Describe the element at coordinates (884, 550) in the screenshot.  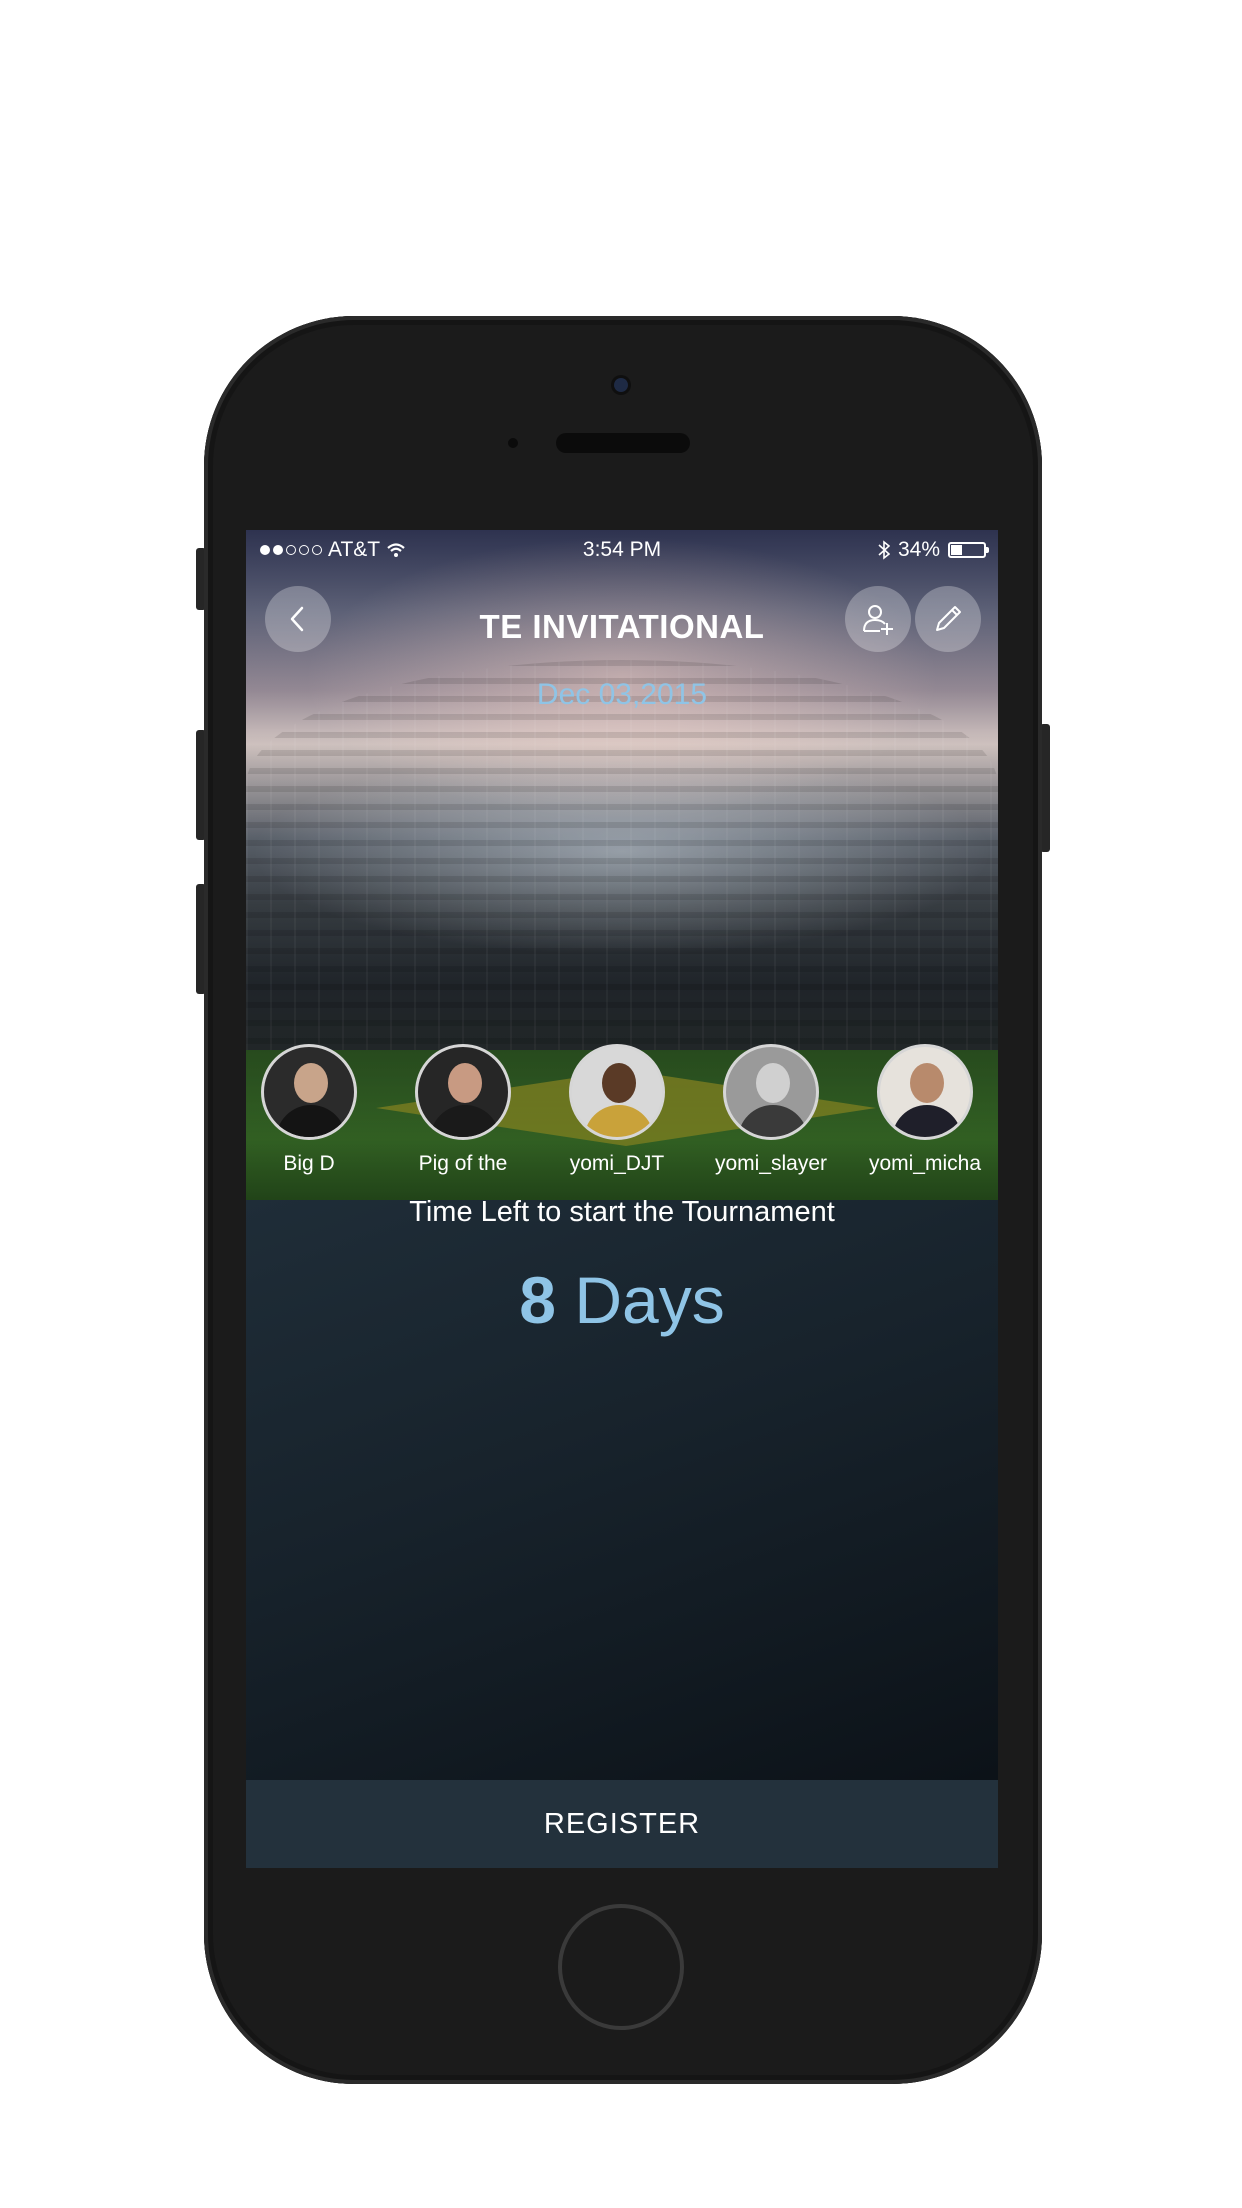
I see `bluetooth-icon` at that location.